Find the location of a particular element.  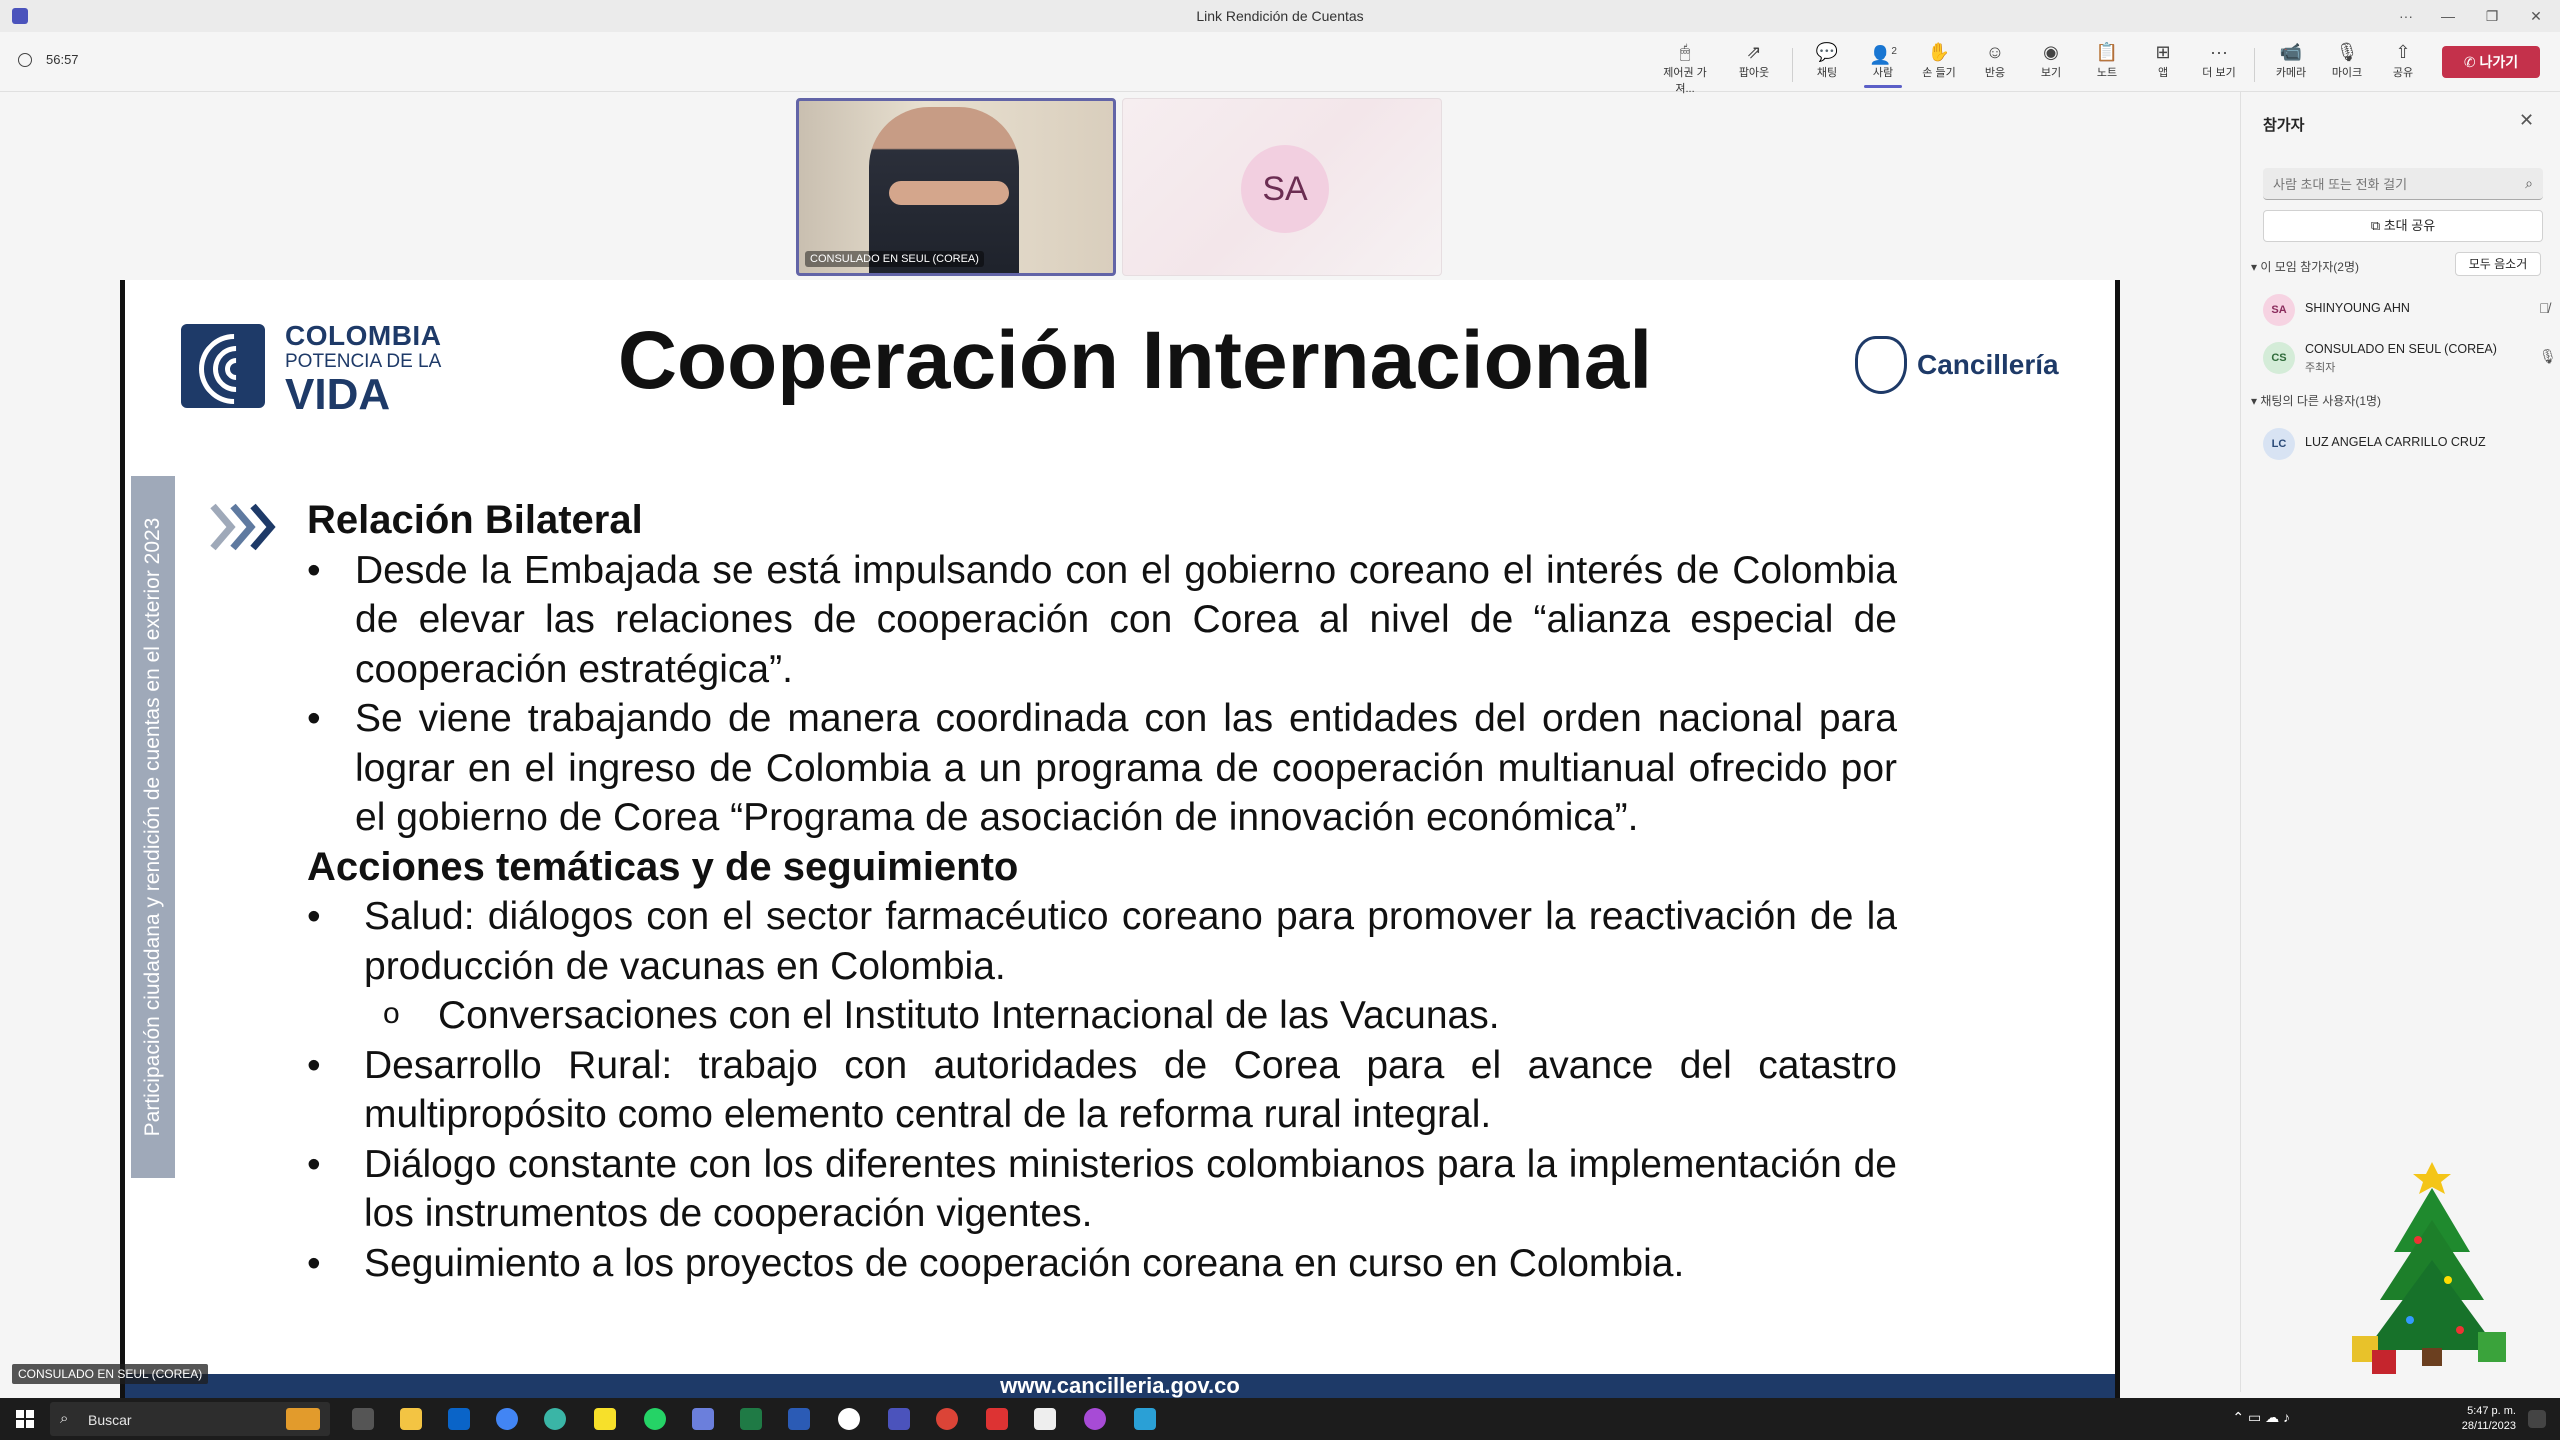

mic-button: 🎙 마이크 is located at coordinates (2347, 63).